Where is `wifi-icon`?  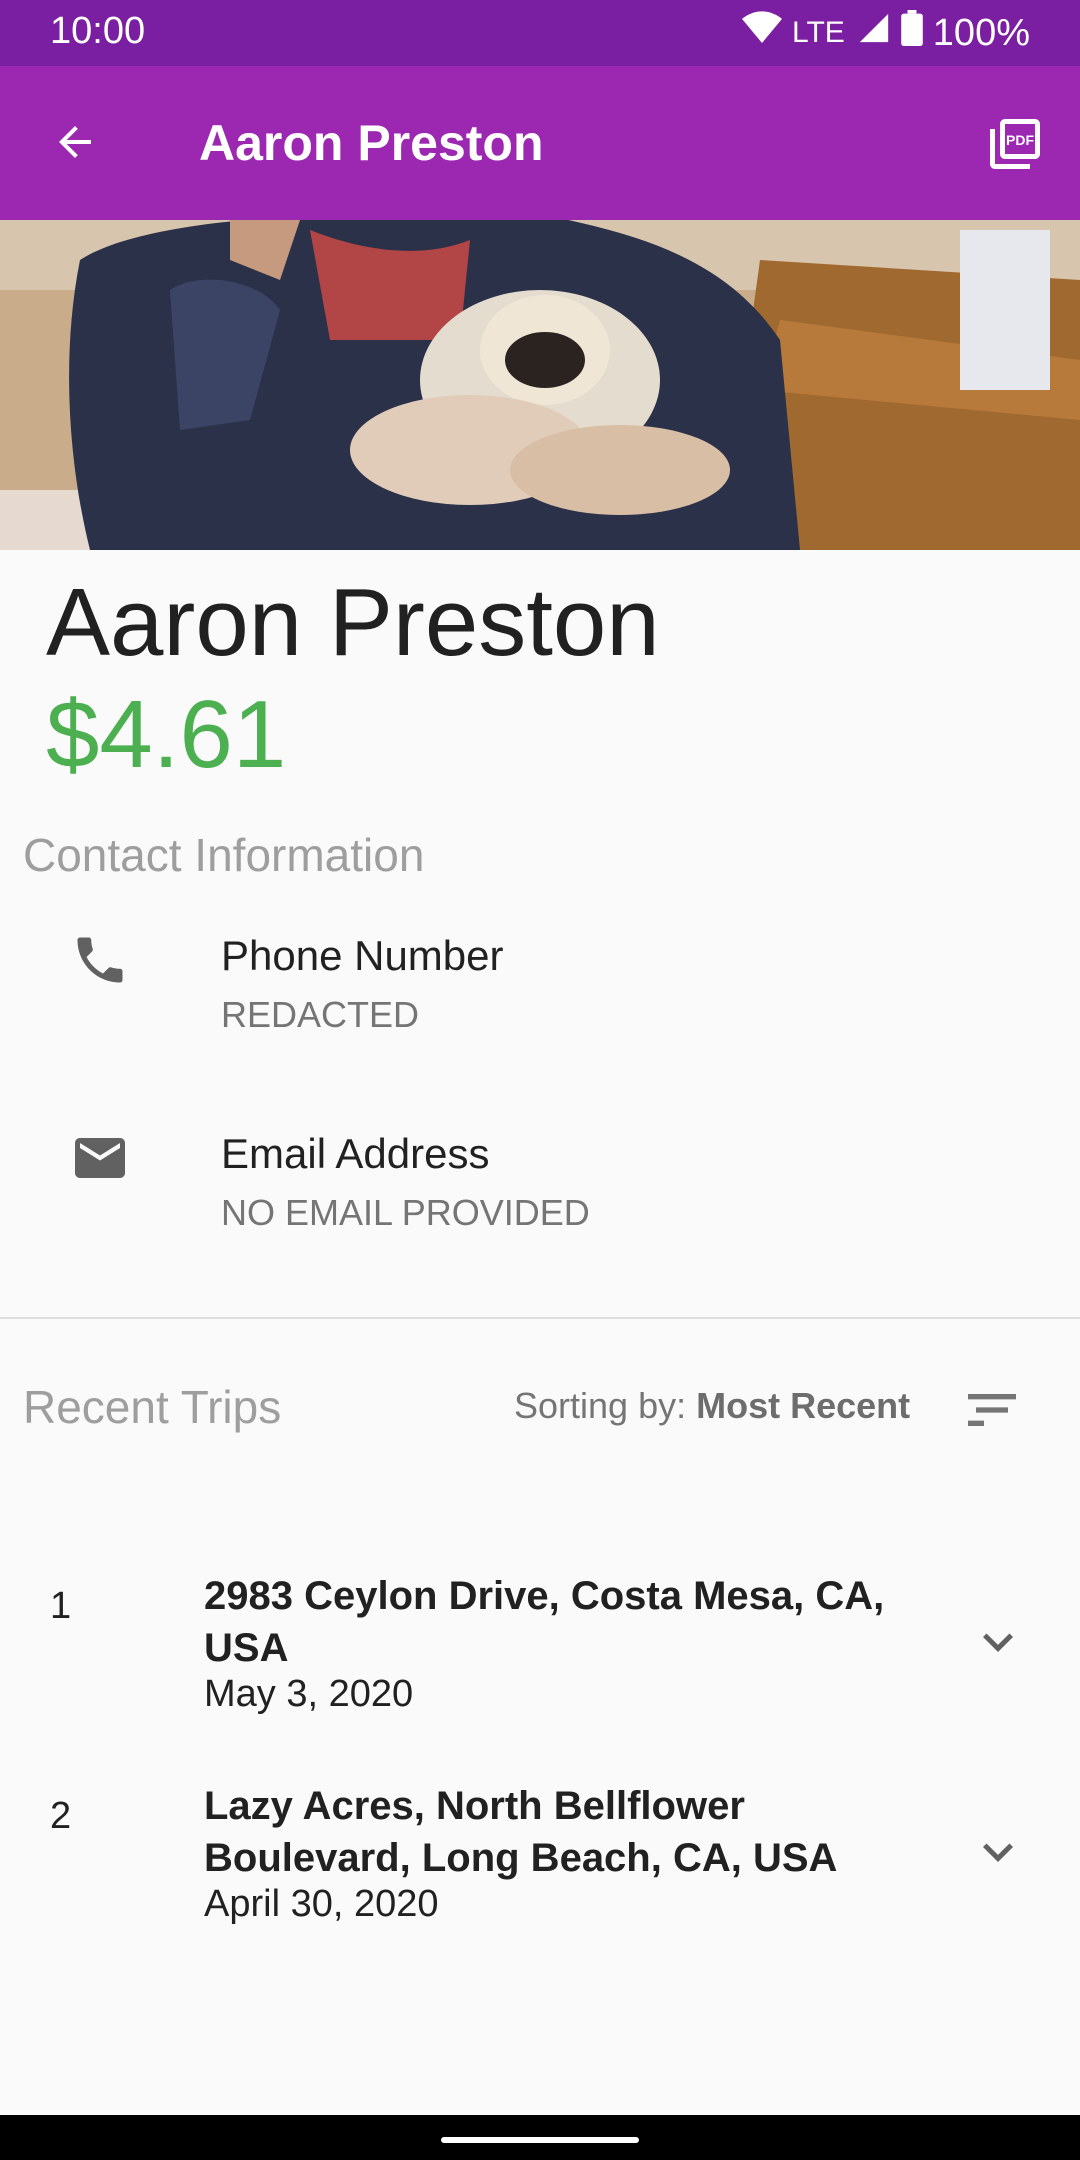 wifi-icon is located at coordinates (762, 33).